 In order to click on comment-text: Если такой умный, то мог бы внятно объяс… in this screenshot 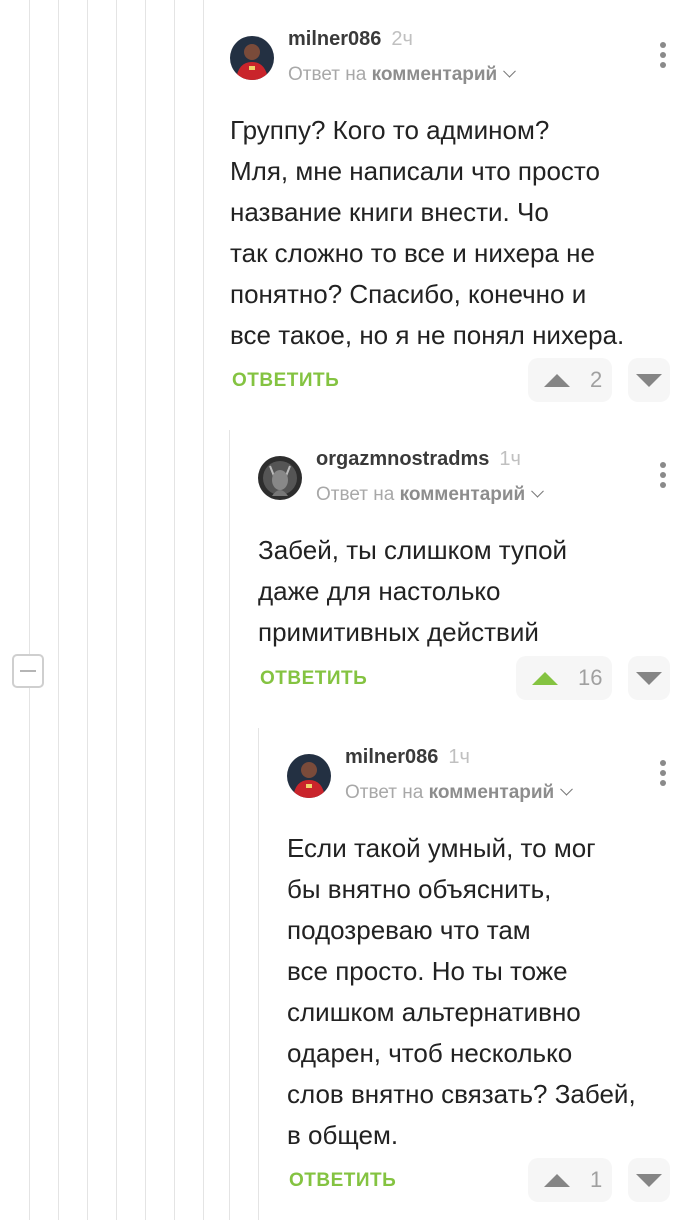, I will do `click(461, 991)`.